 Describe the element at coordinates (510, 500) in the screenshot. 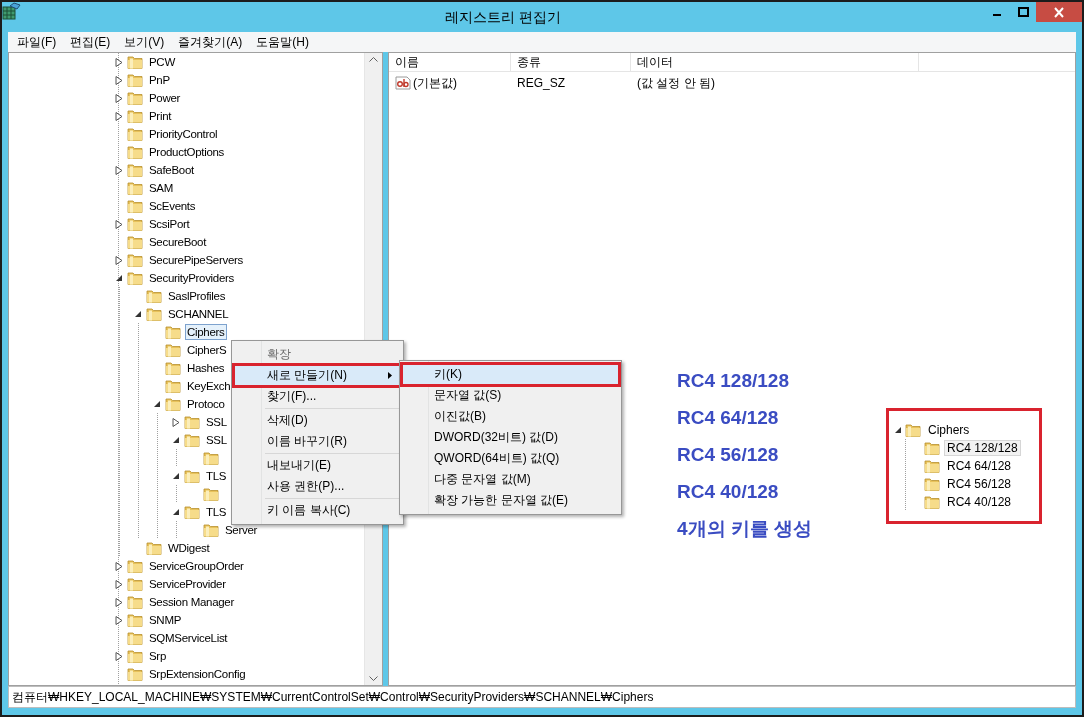

I see `menu-item: 확장 가능한 문자열 값(E)` at that location.